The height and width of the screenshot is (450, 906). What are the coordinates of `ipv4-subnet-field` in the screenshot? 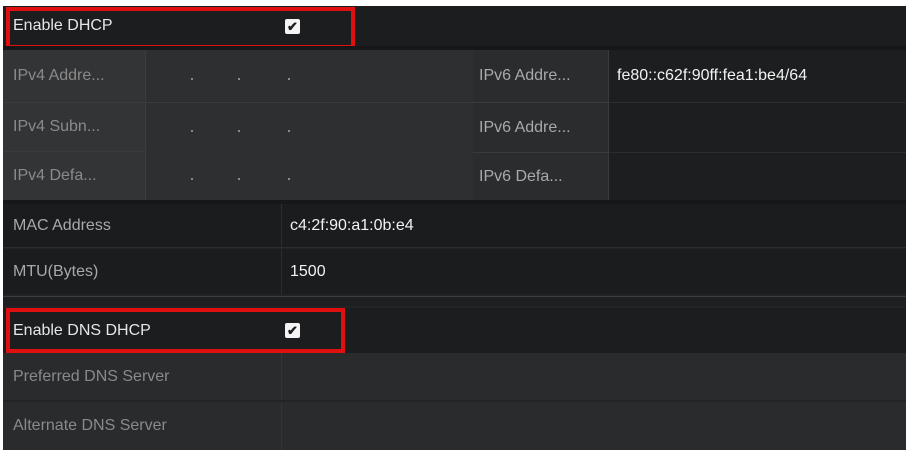 It's located at (309, 127).